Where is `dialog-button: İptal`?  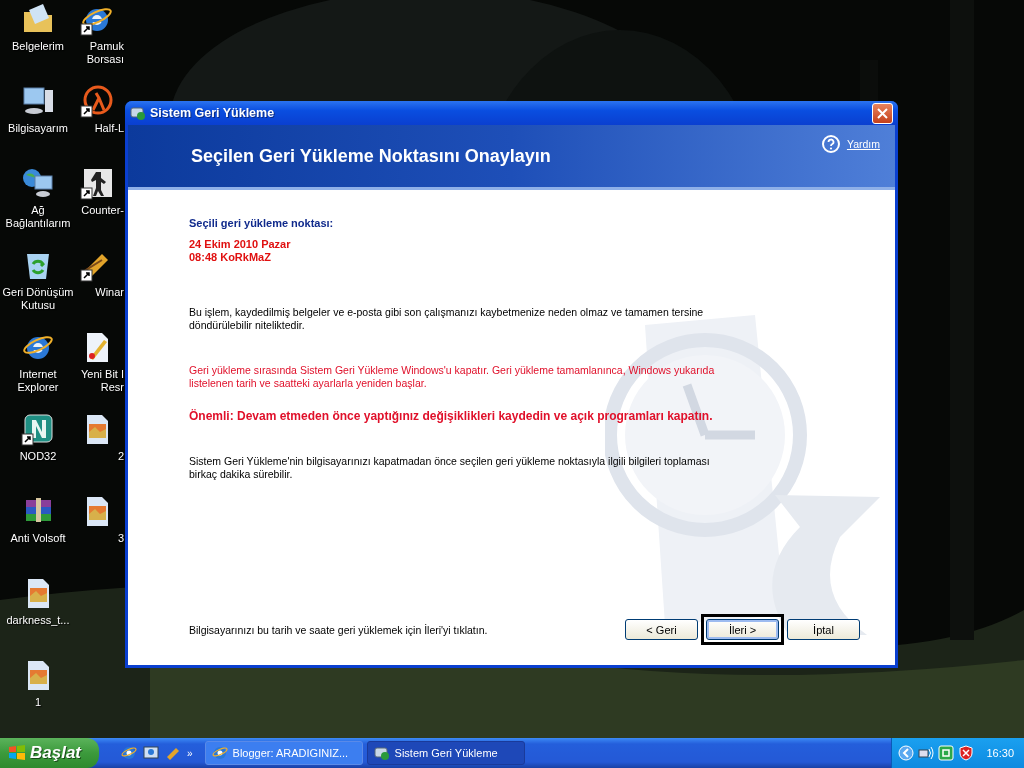 dialog-button: İptal is located at coordinates (823, 629).